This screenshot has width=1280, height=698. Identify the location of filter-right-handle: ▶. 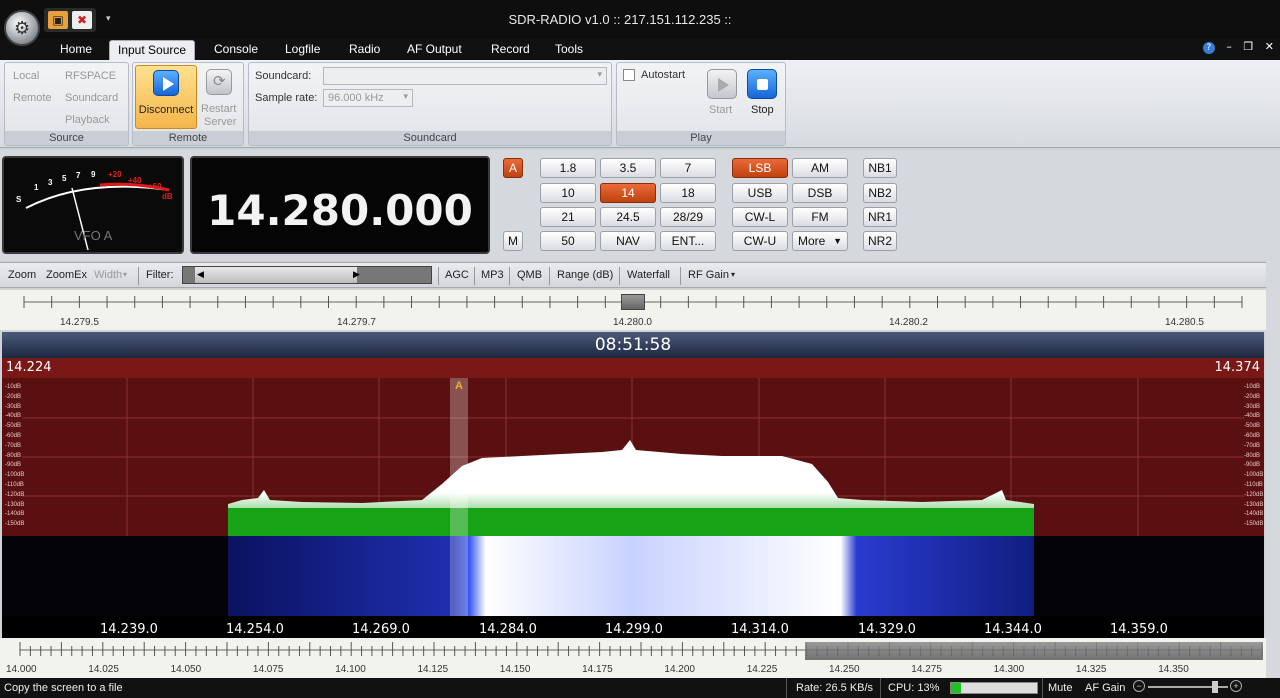
(356, 274).